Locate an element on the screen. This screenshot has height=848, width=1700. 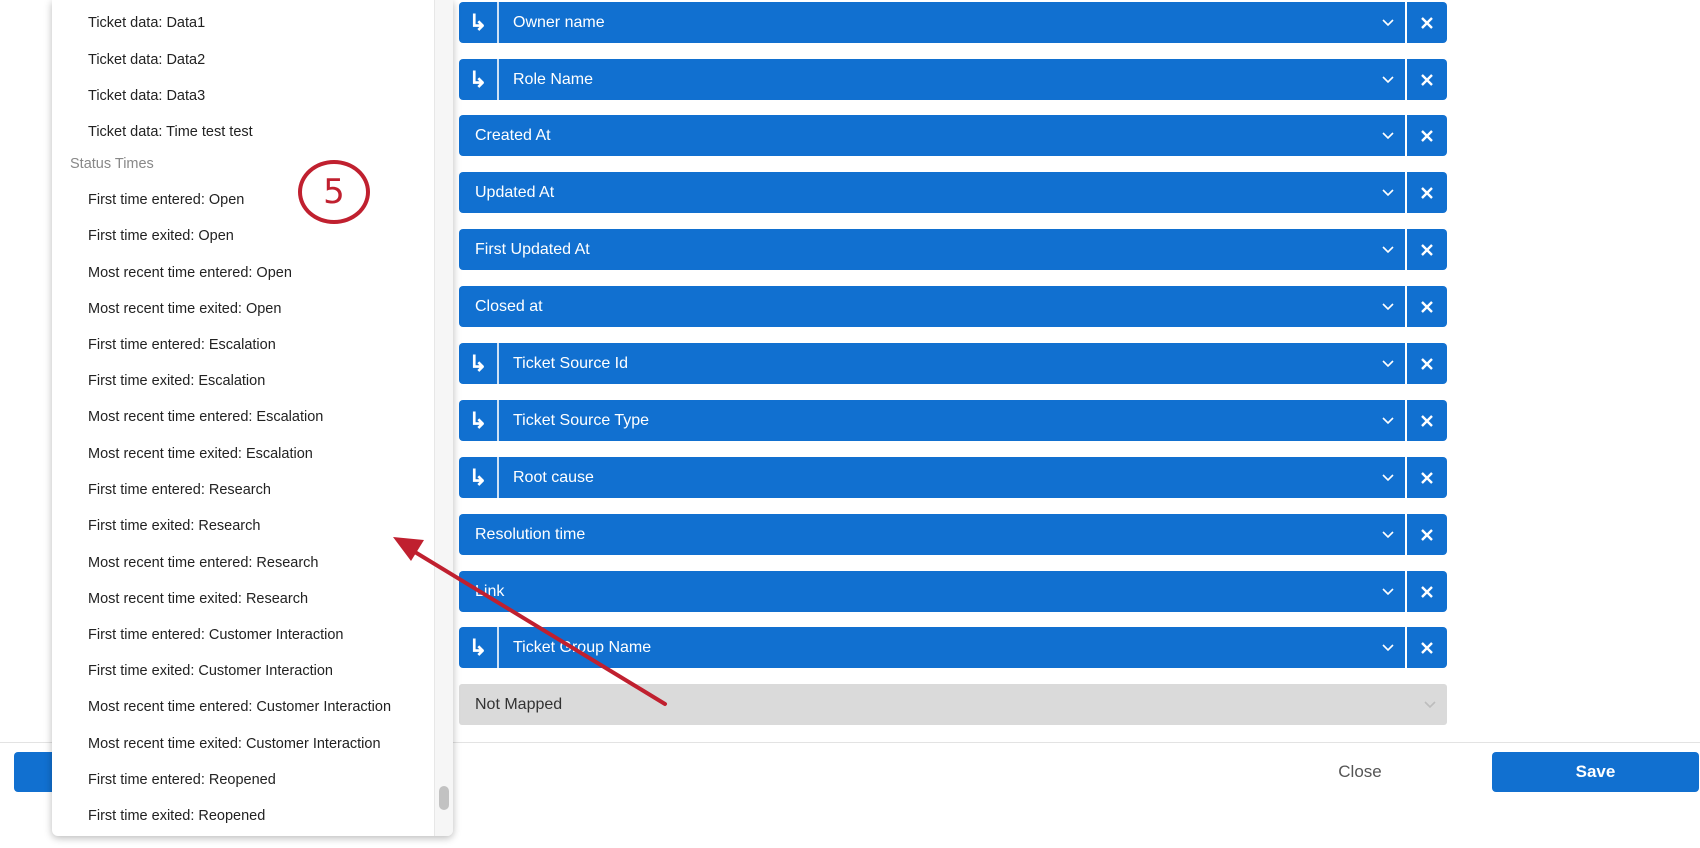
dropdown-scrollbar is located at coordinates (443, 418).